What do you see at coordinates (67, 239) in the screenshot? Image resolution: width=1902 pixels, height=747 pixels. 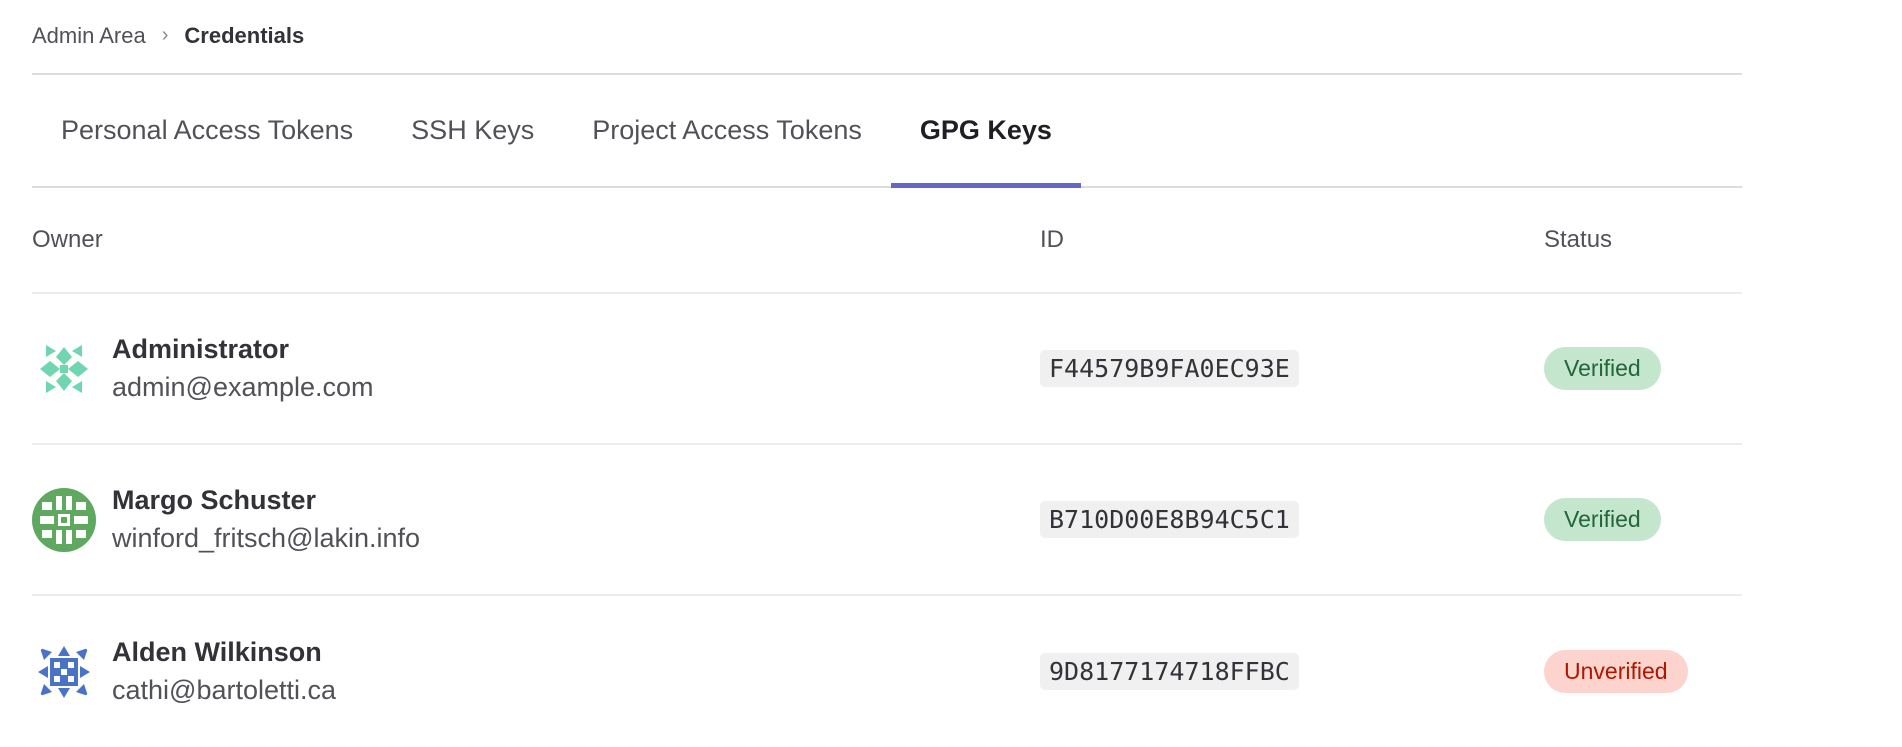 I see `column-header-owner: Owner` at bounding box center [67, 239].